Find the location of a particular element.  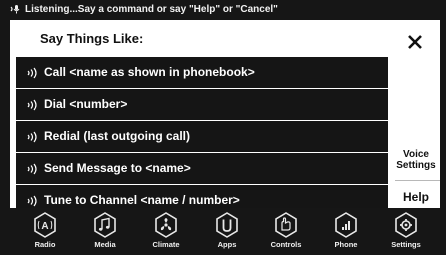

nav-label: Media is located at coordinates (105, 244).